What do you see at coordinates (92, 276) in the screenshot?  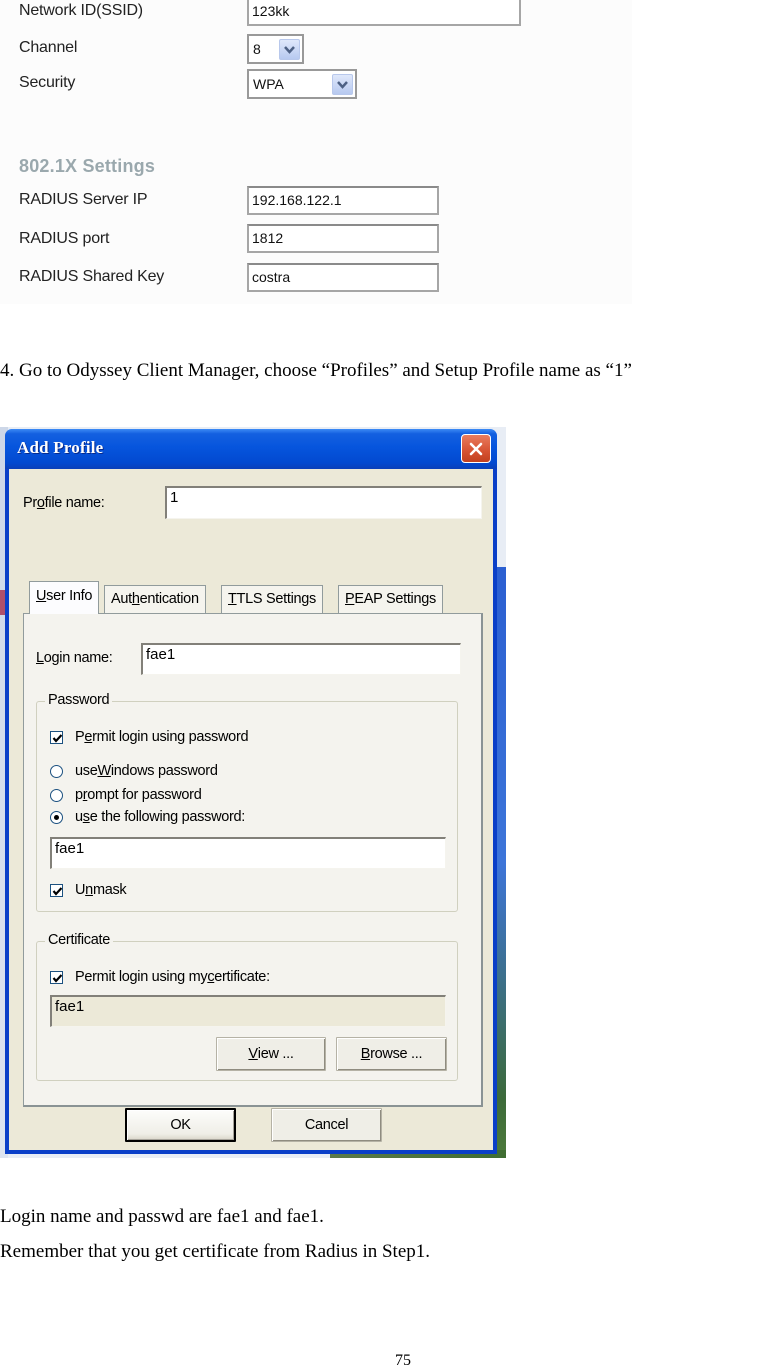 I see `radius-key-label: RADIUS Shared Key` at bounding box center [92, 276].